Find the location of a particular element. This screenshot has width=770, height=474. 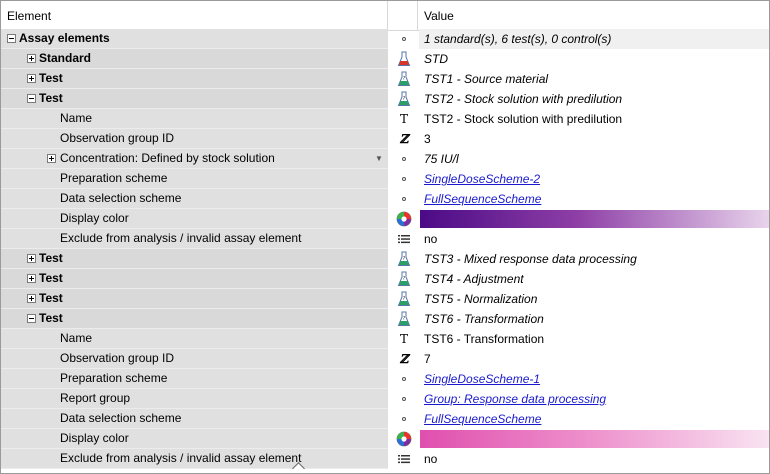

row-test: Test ? TST4 - Adjustment is located at coordinates (385, 279).